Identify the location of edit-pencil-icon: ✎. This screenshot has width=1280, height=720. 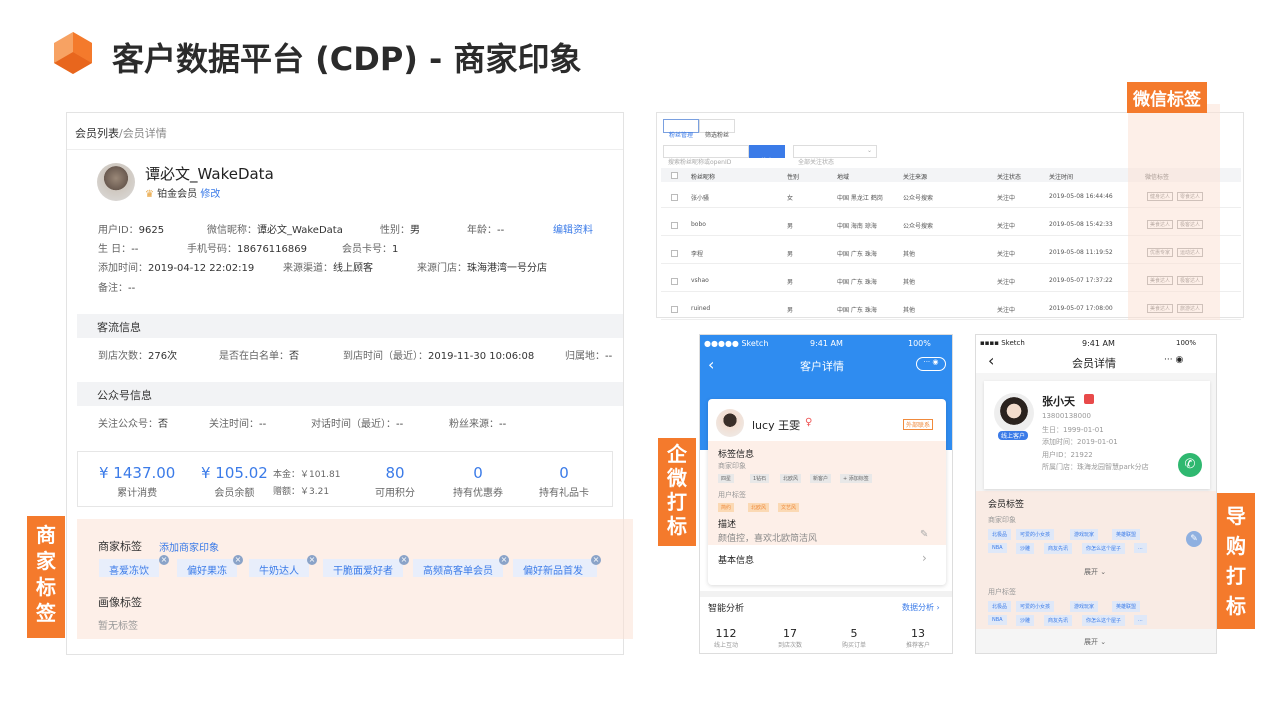
(924, 534).